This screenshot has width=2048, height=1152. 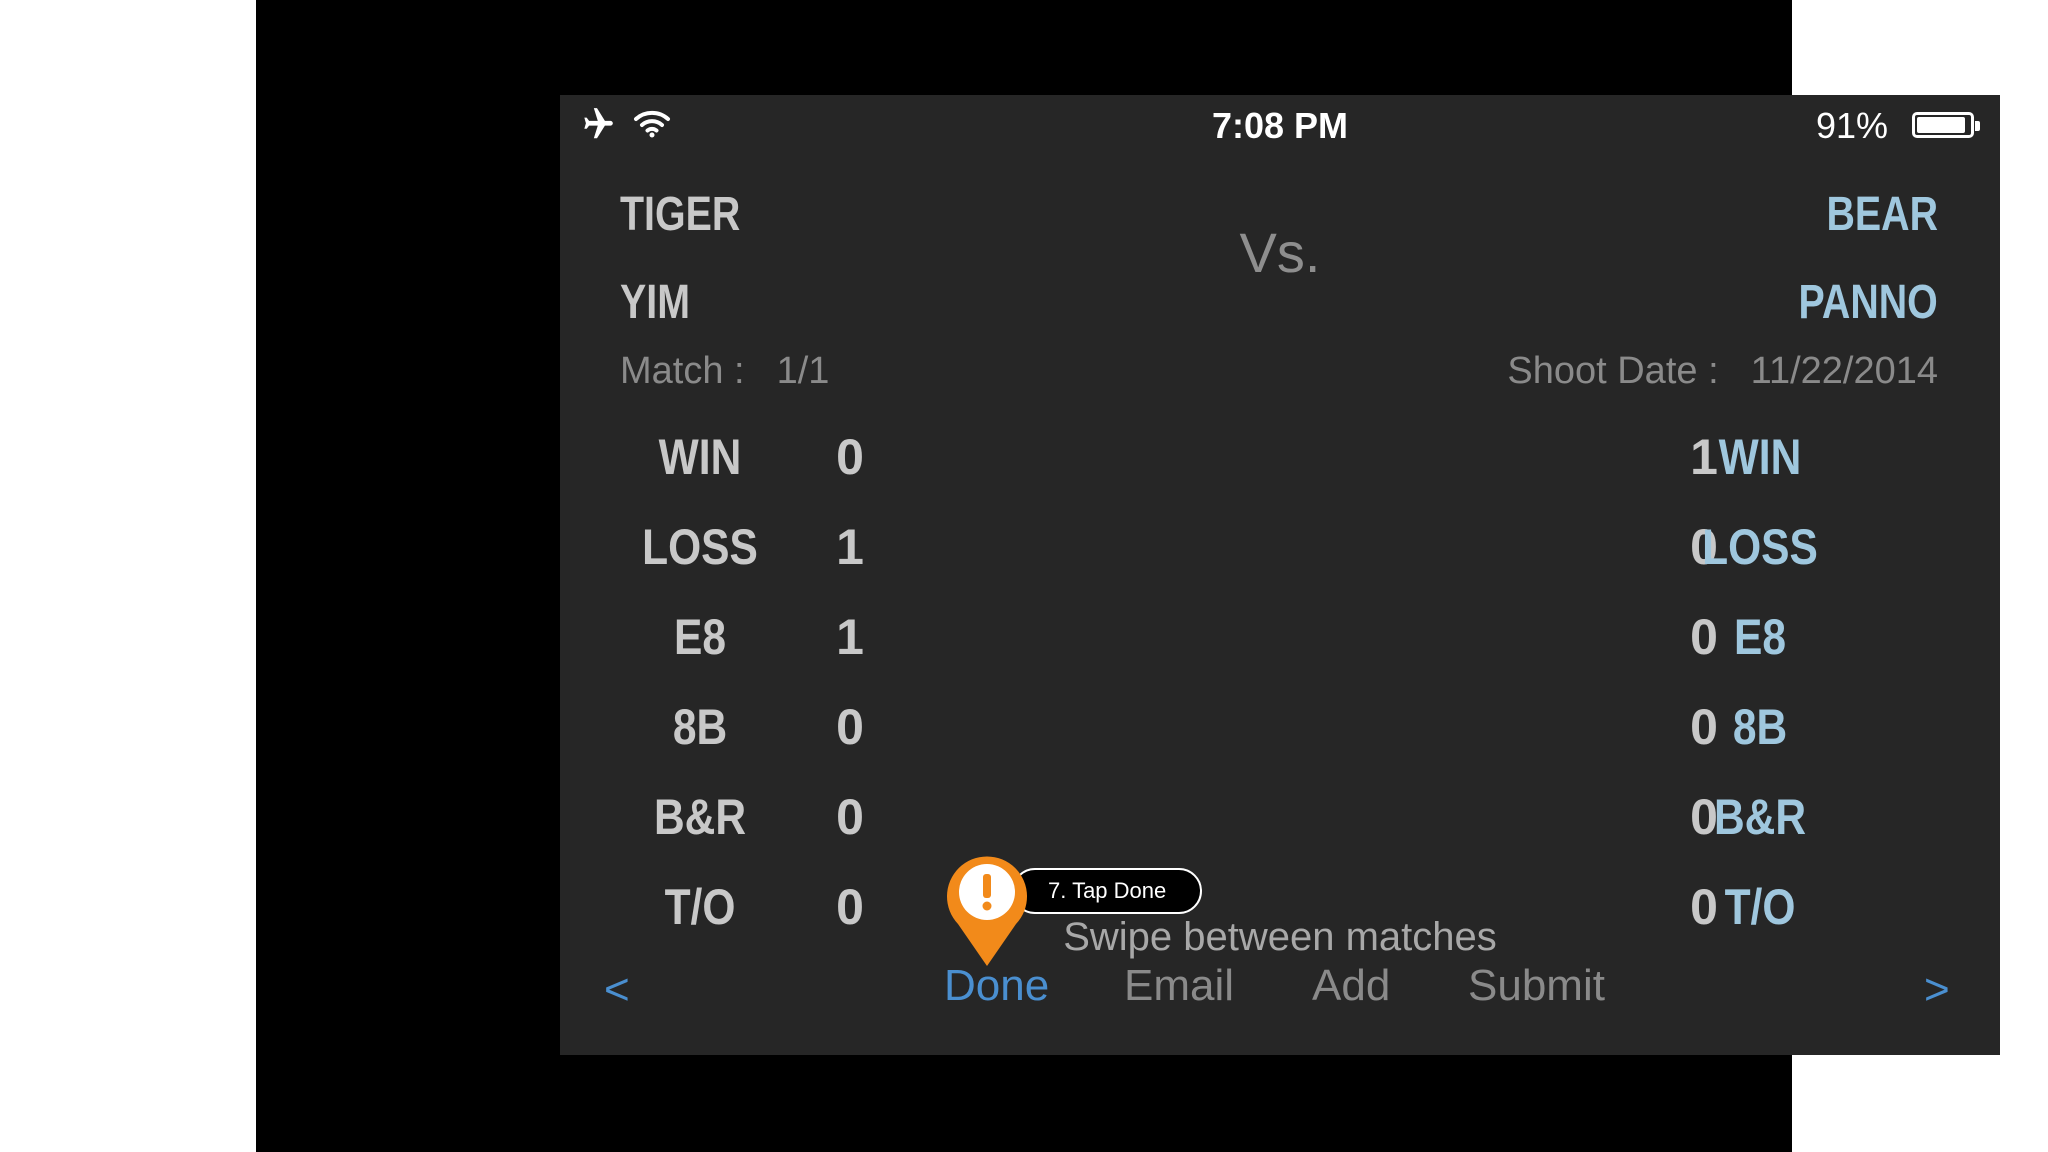 What do you see at coordinates (1760, 457) in the screenshot?
I see `right-stat-label: WIN` at bounding box center [1760, 457].